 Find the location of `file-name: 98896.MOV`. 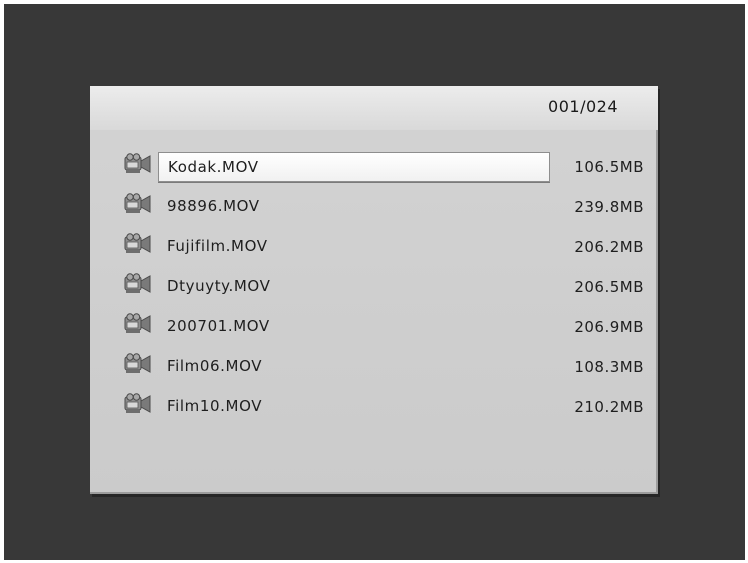

file-name: 98896.MOV is located at coordinates (213, 206).